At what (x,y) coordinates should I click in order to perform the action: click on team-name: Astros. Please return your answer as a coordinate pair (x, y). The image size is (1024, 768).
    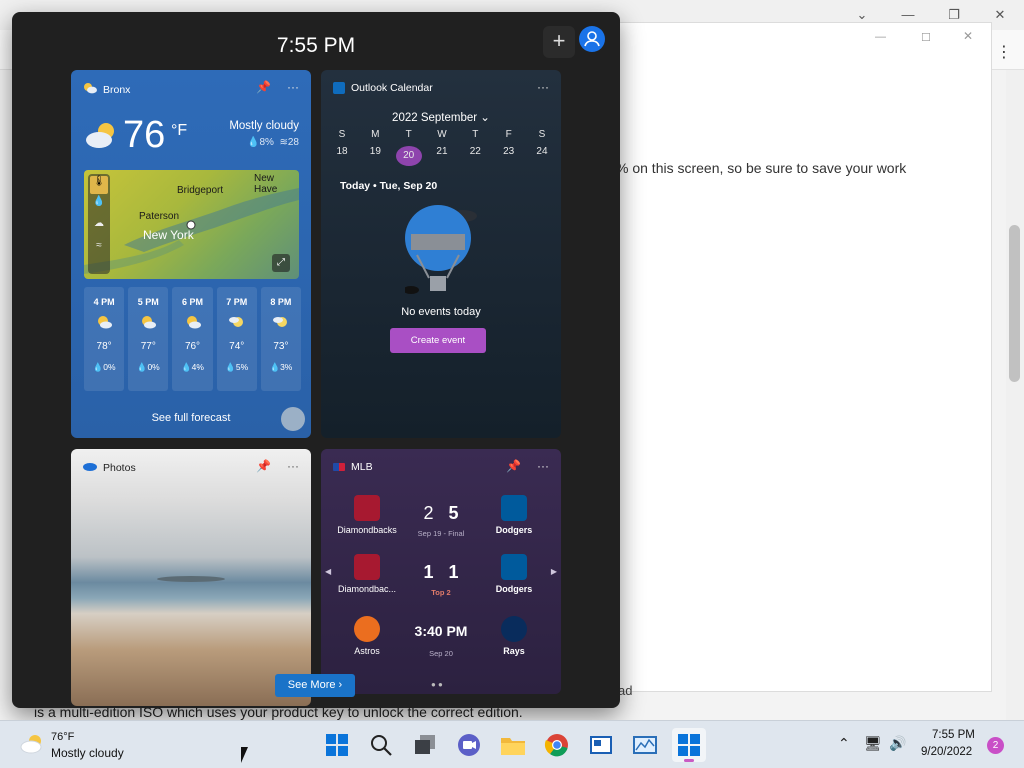
    Looking at the image, I should click on (367, 651).